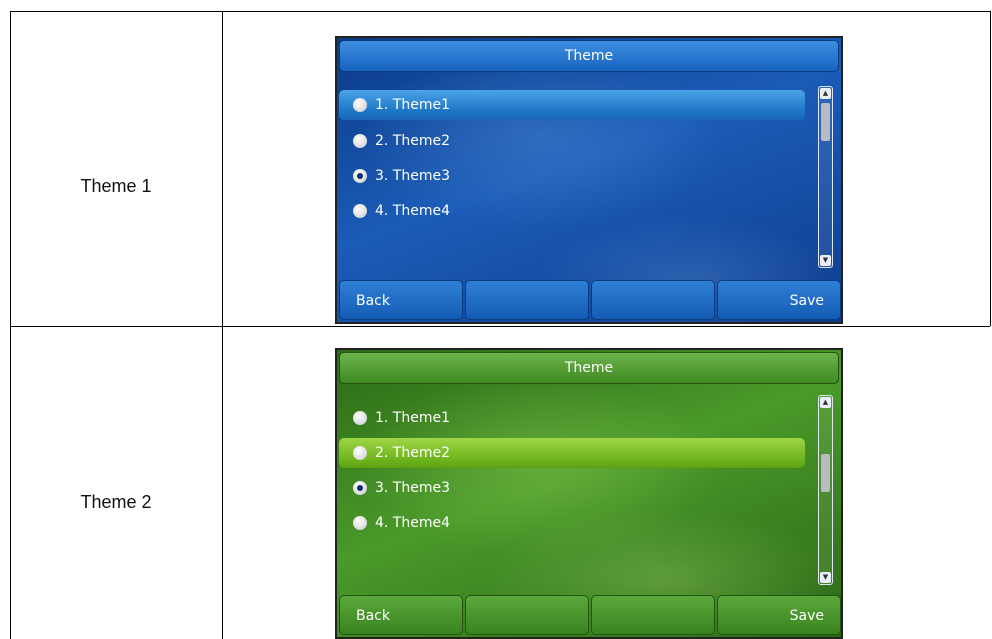 The image size is (992, 639). Describe the element at coordinates (990, 168) in the screenshot. I see `table-border-right` at that location.